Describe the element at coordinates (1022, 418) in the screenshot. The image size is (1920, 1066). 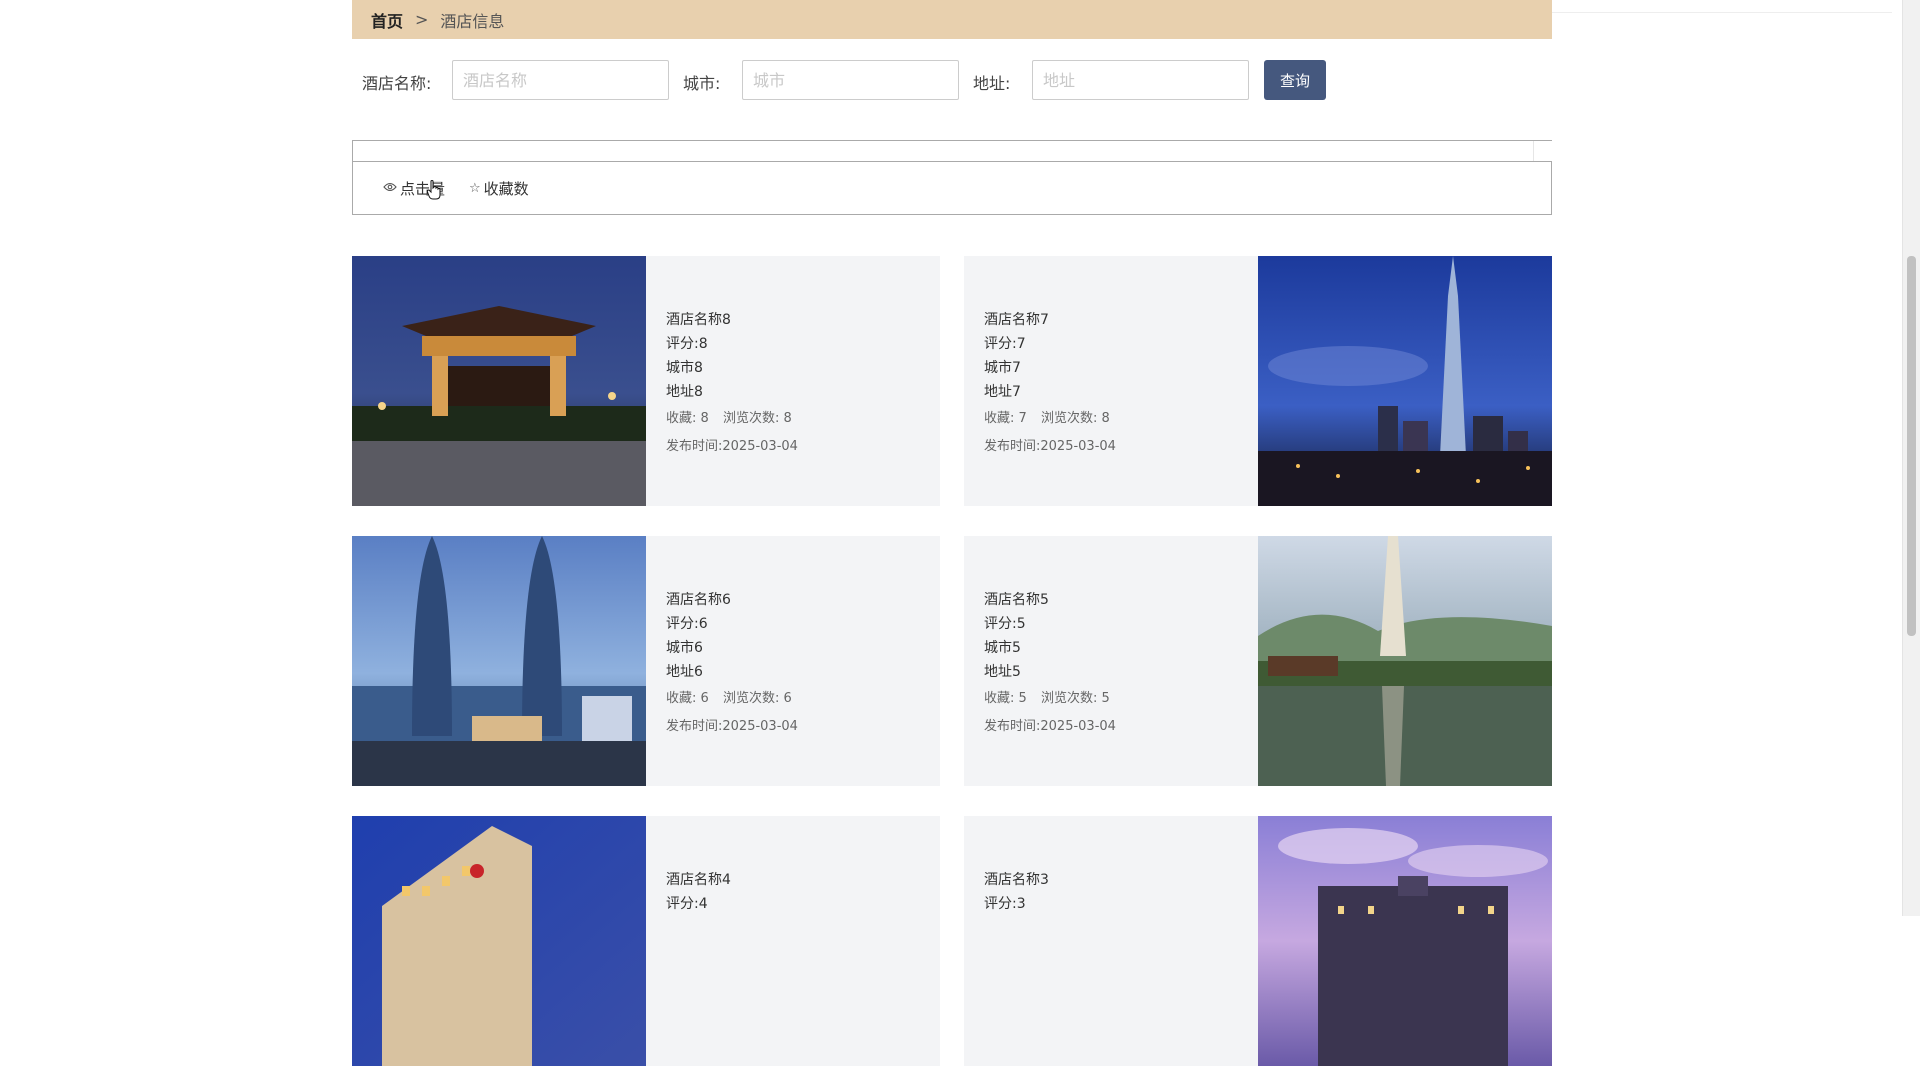
I see `favorites-count: 7` at that location.